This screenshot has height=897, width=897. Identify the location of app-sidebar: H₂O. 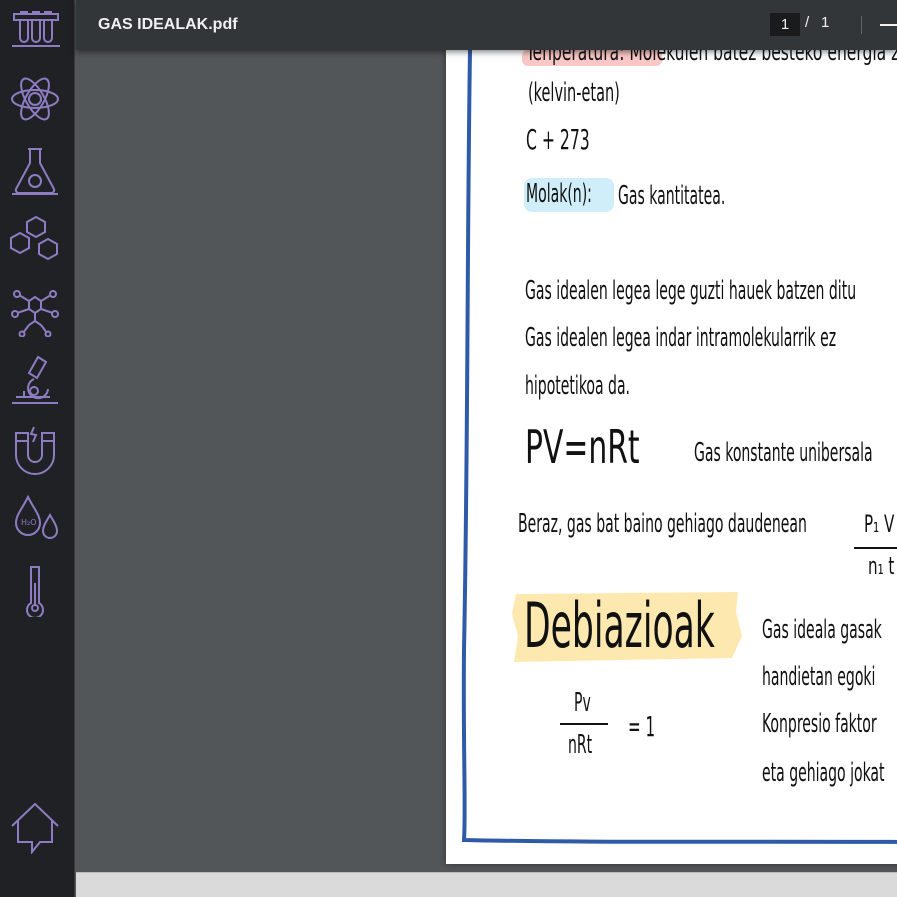
(37, 448).